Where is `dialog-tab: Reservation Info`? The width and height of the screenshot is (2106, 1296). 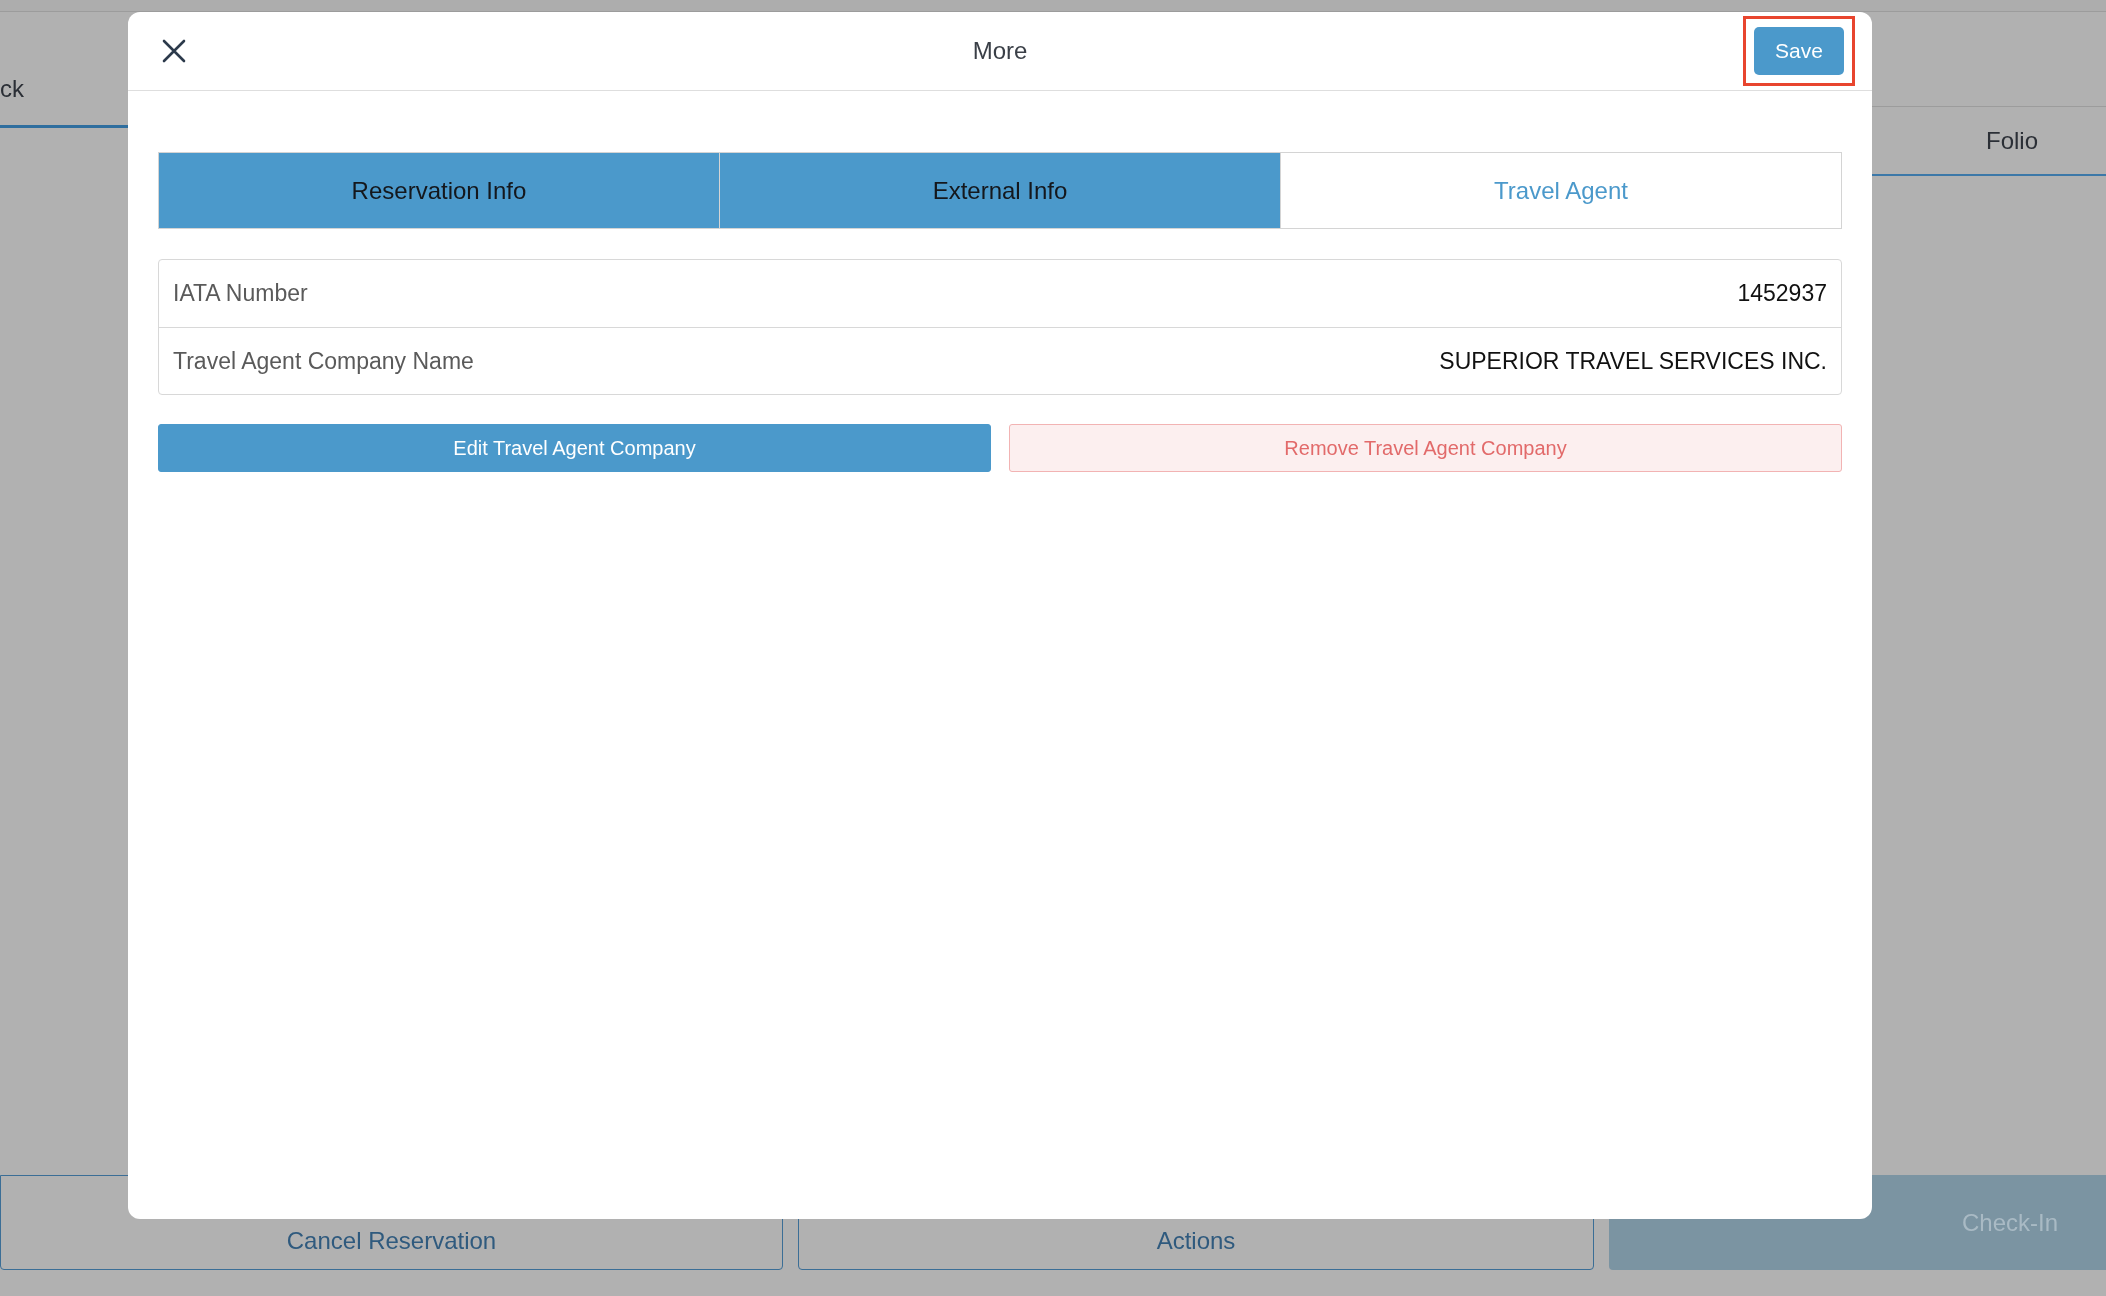
dialog-tab: Reservation Info is located at coordinates (439, 190).